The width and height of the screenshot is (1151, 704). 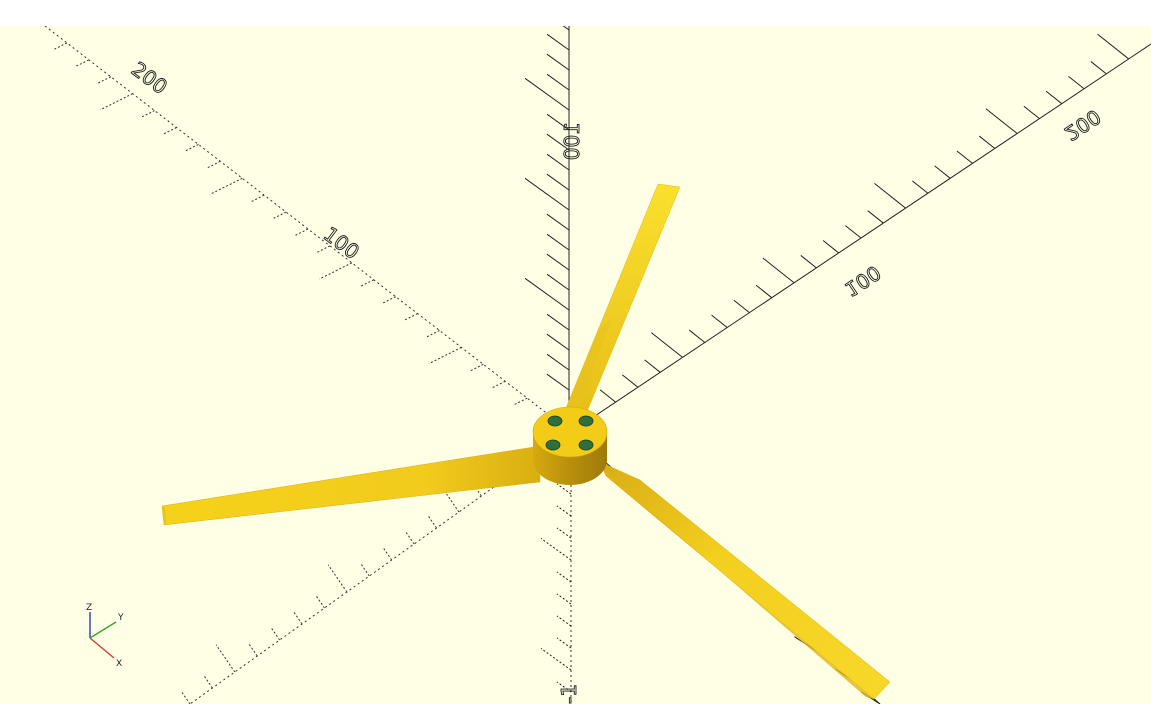 I want to click on hub-top, so click(x=570, y=432).